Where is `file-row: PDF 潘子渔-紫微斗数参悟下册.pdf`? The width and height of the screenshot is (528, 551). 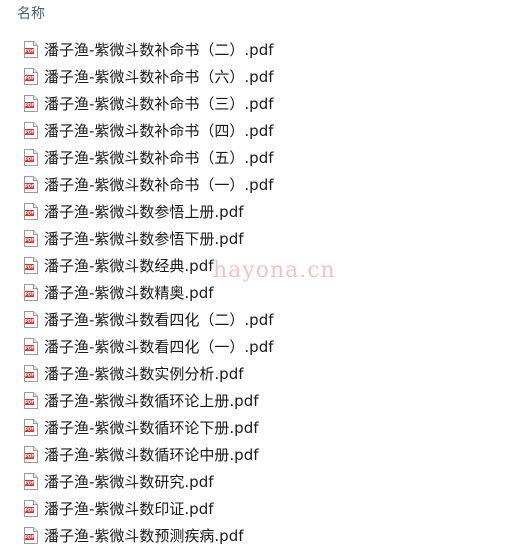 file-row: PDF 潘子渔-紫微斗数参悟下册.pdf is located at coordinates (264, 238).